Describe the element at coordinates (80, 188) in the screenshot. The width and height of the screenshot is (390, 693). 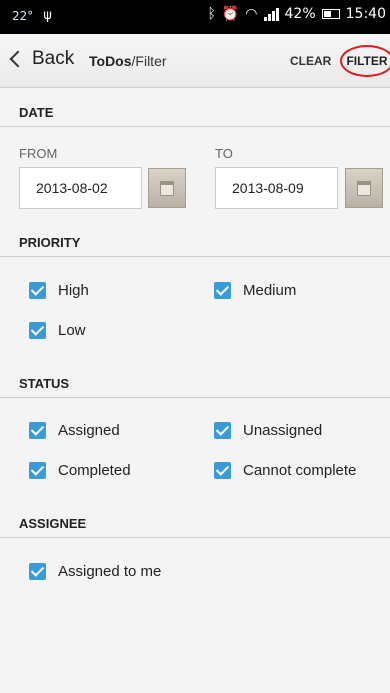
I see `from-date-field: 2013-08-02` at that location.